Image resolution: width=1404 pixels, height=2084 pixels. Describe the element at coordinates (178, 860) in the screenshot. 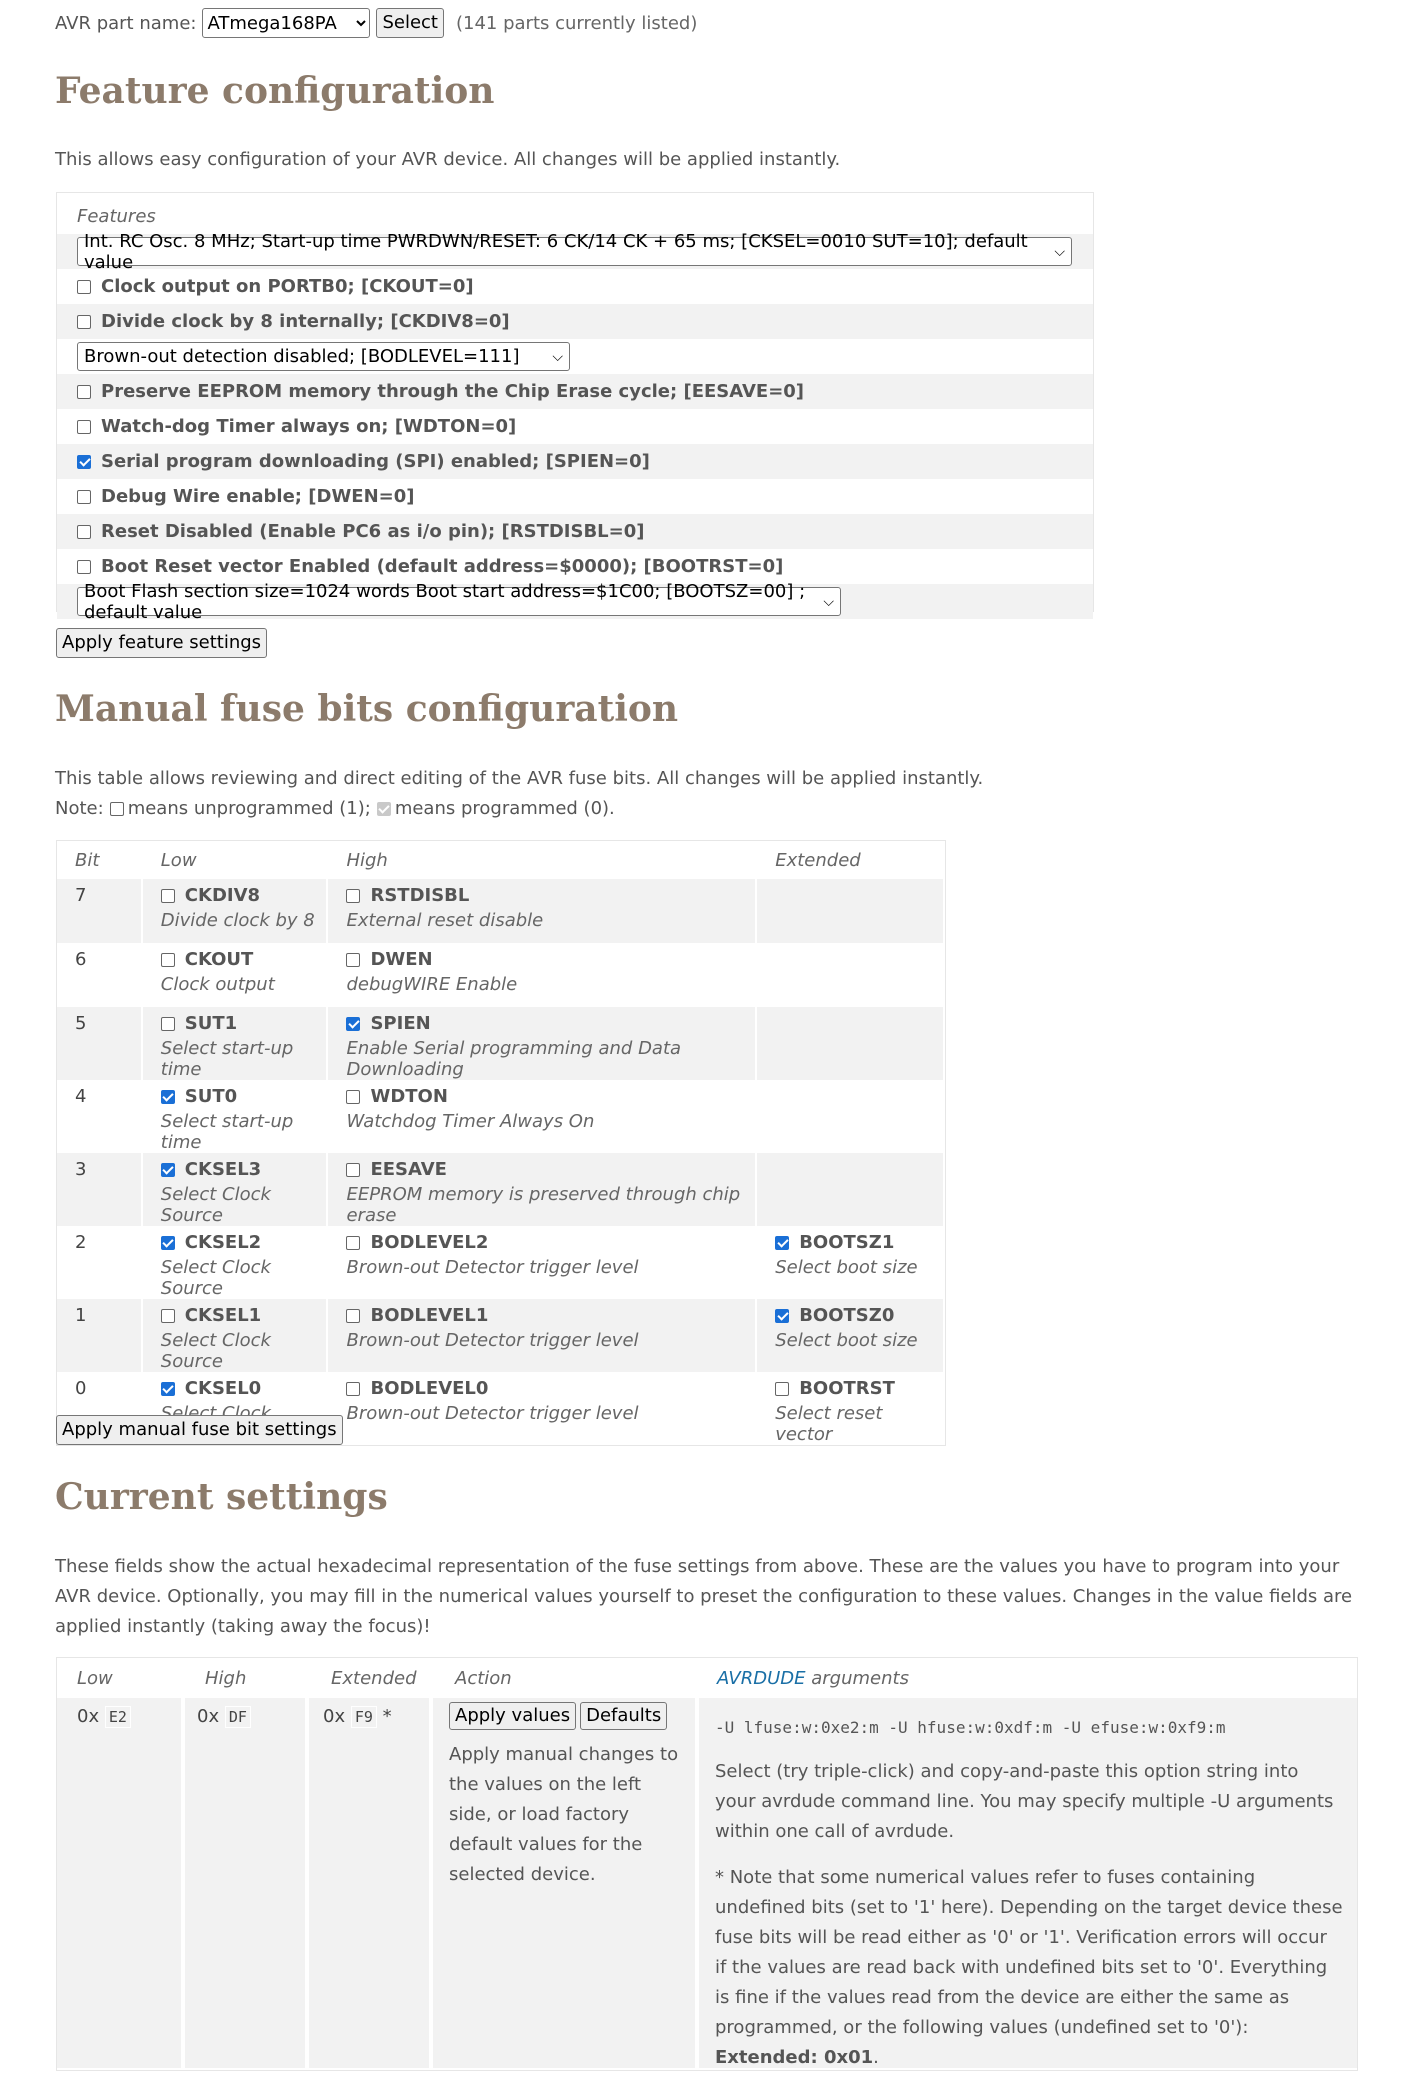

I see `col-low: Low` at that location.